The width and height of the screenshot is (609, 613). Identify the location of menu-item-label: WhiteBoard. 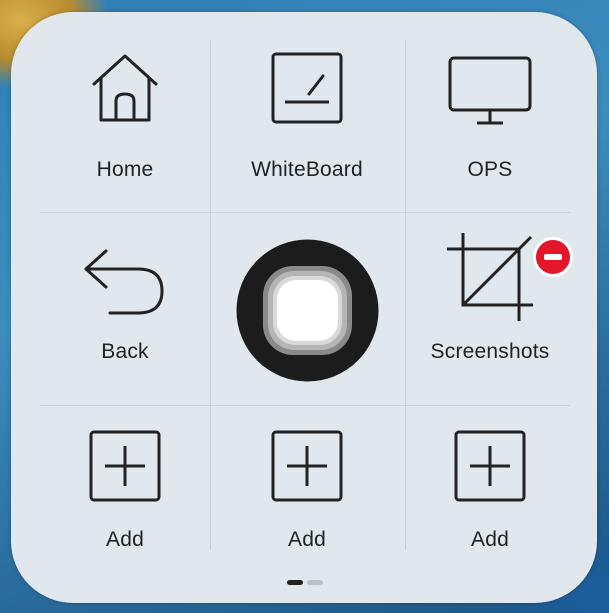
(307, 169).